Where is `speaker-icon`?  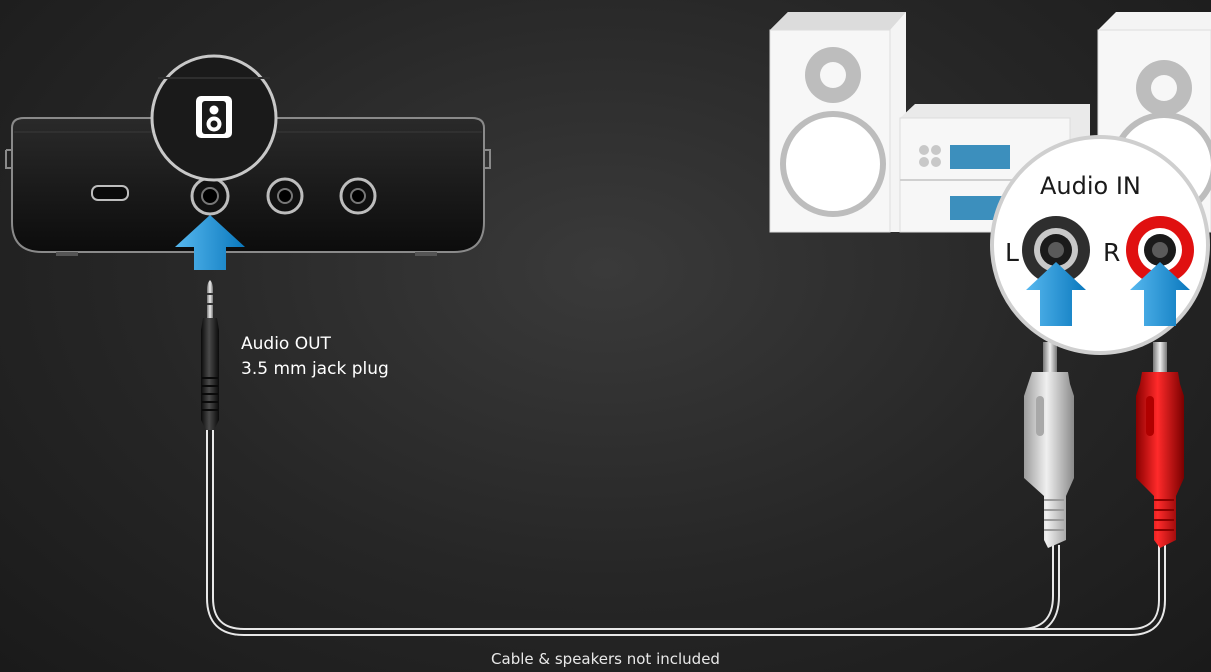
speaker-icon is located at coordinates (214, 117).